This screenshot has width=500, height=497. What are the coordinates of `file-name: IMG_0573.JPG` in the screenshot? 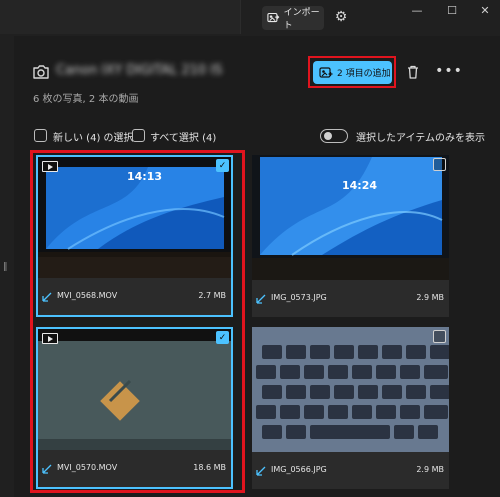 It's located at (299, 297).